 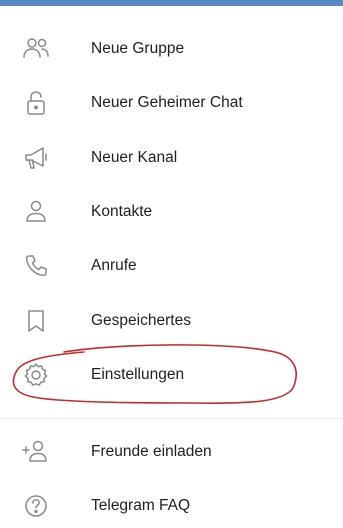 What do you see at coordinates (138, 374) in the screenshot?
I see `menu-item-label: Einstellungen` at bounding box center [138, 374].